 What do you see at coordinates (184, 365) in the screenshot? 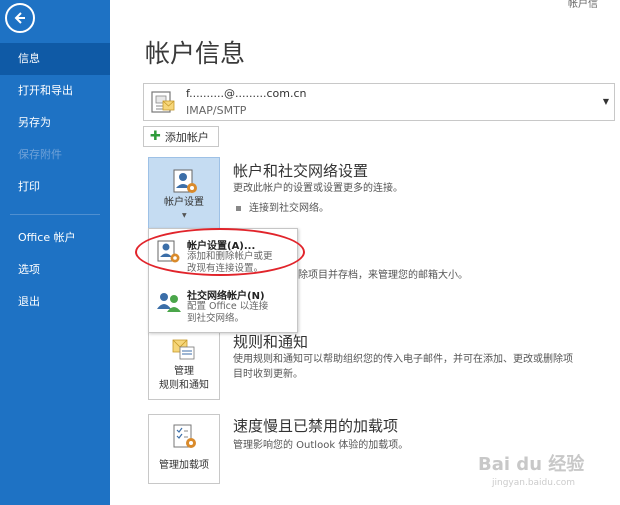
I see `manage-rules-button: 管理 规则和通知` at bounding box center [184, 365].